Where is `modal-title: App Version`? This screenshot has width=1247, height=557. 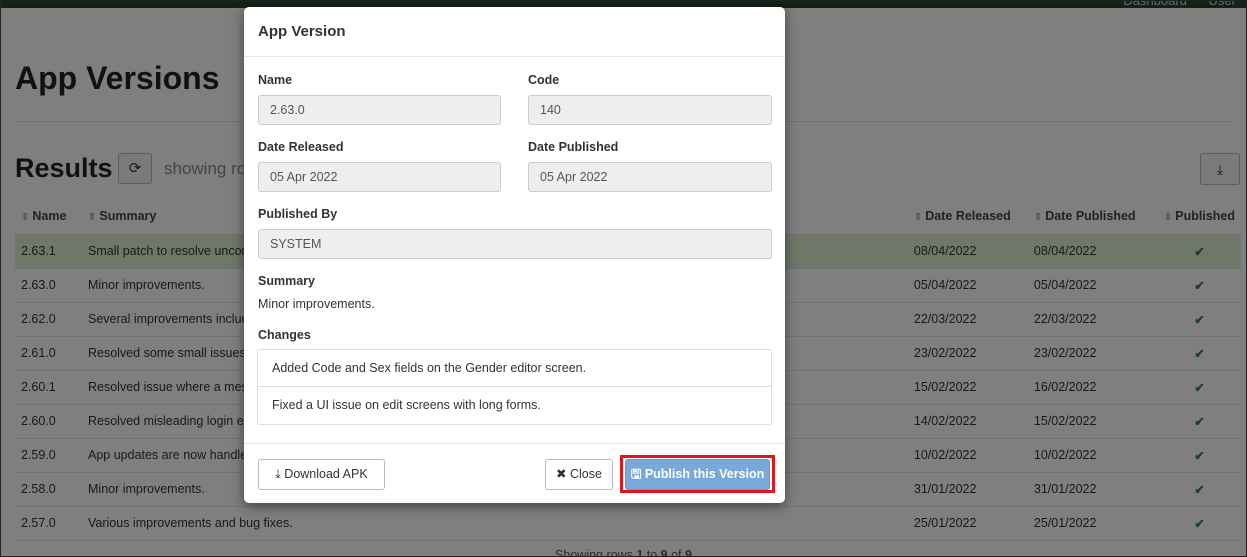 modal-title: App Version is located at coordinates (514, 32).